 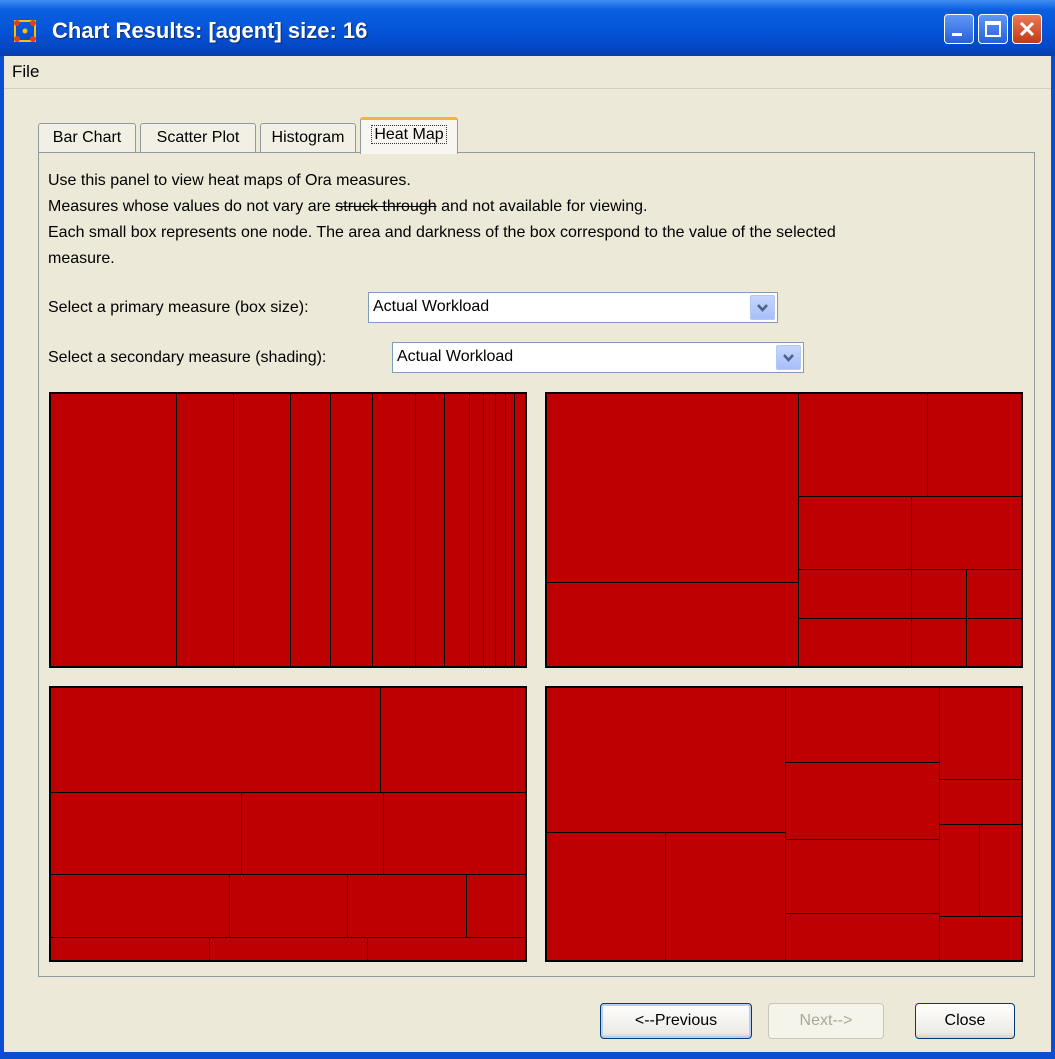 I want to click on close-window-button, so click(x=1027, y=29).